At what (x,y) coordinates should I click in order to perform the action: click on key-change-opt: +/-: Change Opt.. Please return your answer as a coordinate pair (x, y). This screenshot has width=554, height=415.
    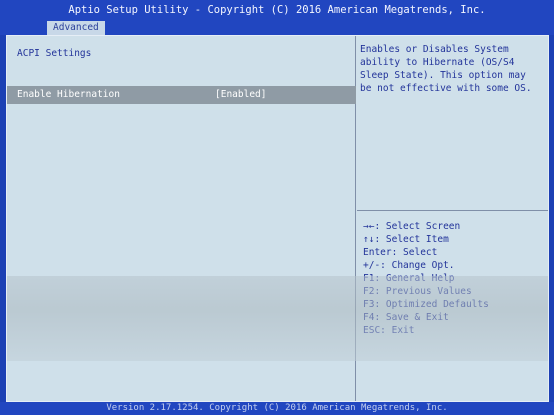
    Looking at the image, I should click on (409, 265).